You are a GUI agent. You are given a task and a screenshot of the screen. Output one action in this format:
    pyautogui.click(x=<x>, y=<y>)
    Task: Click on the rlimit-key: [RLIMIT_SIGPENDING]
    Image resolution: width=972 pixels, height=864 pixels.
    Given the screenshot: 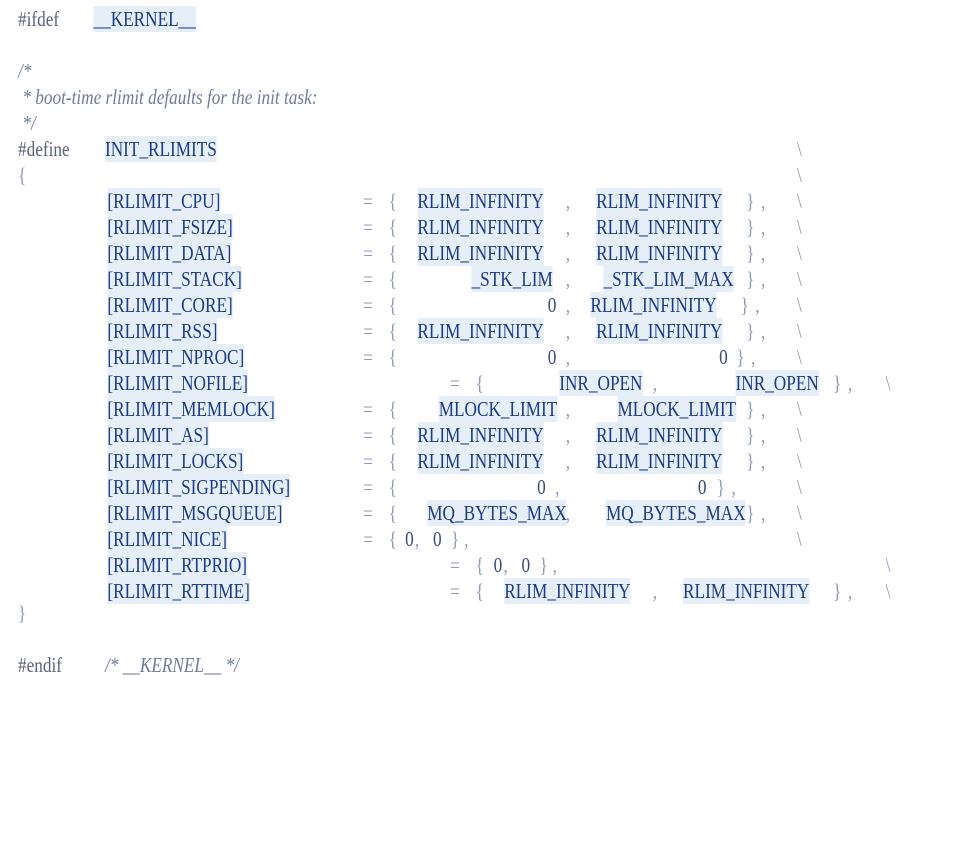 What is the action you would take?
    pyautogui.click(x=199, y=487)
    